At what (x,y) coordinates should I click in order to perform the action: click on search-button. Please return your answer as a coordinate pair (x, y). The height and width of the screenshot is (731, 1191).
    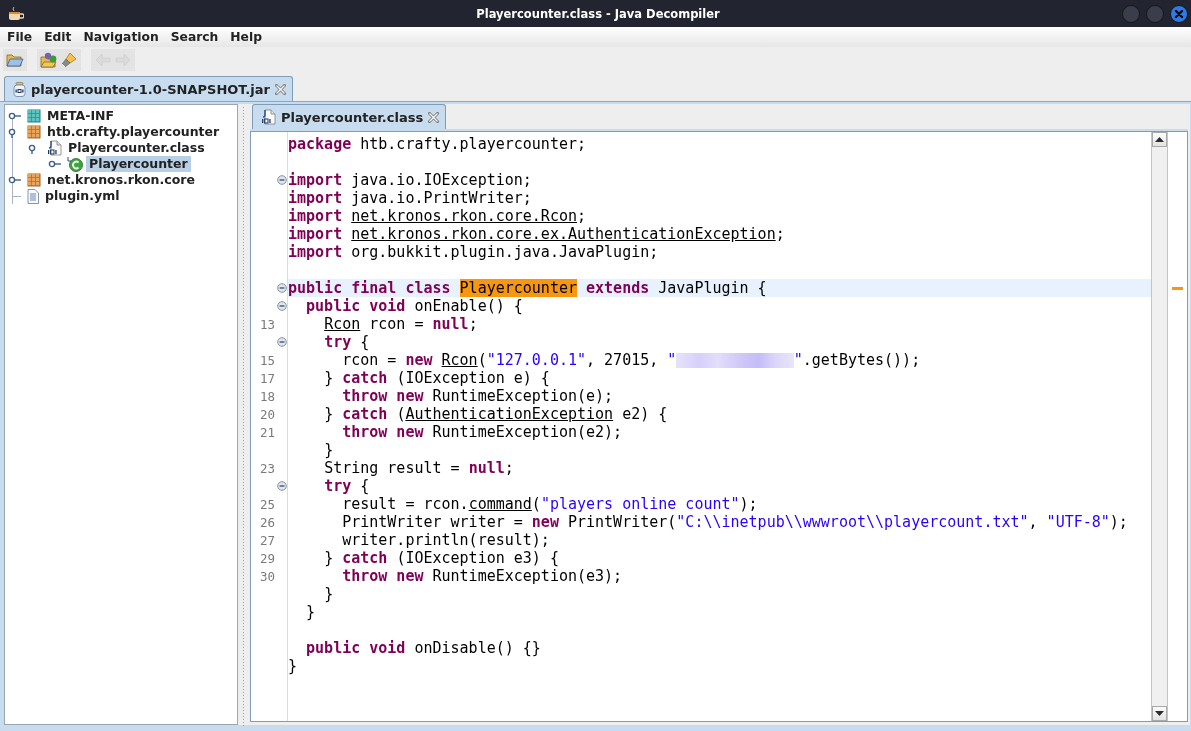
    Looking at the image, I should click on (69, 60).